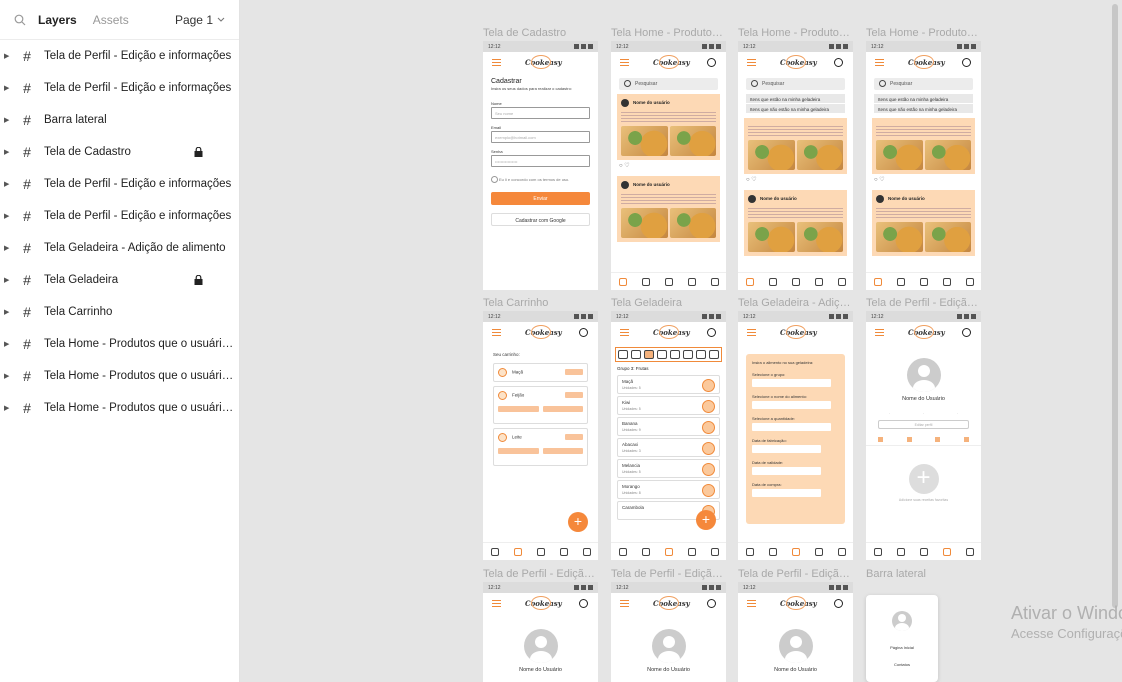 The width and height of the screenshot is (1122, 682). What do you see at coordinates (711, 62) in the screenshot?
I see `account-icon` at bounding box center [711, 62].